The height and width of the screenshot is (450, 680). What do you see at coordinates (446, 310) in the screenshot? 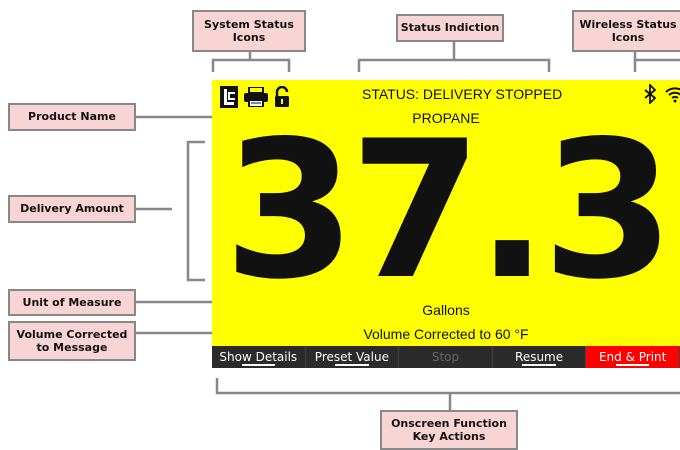
I see `unit-of-measure: Gallons` at bounding box center [446, 310].